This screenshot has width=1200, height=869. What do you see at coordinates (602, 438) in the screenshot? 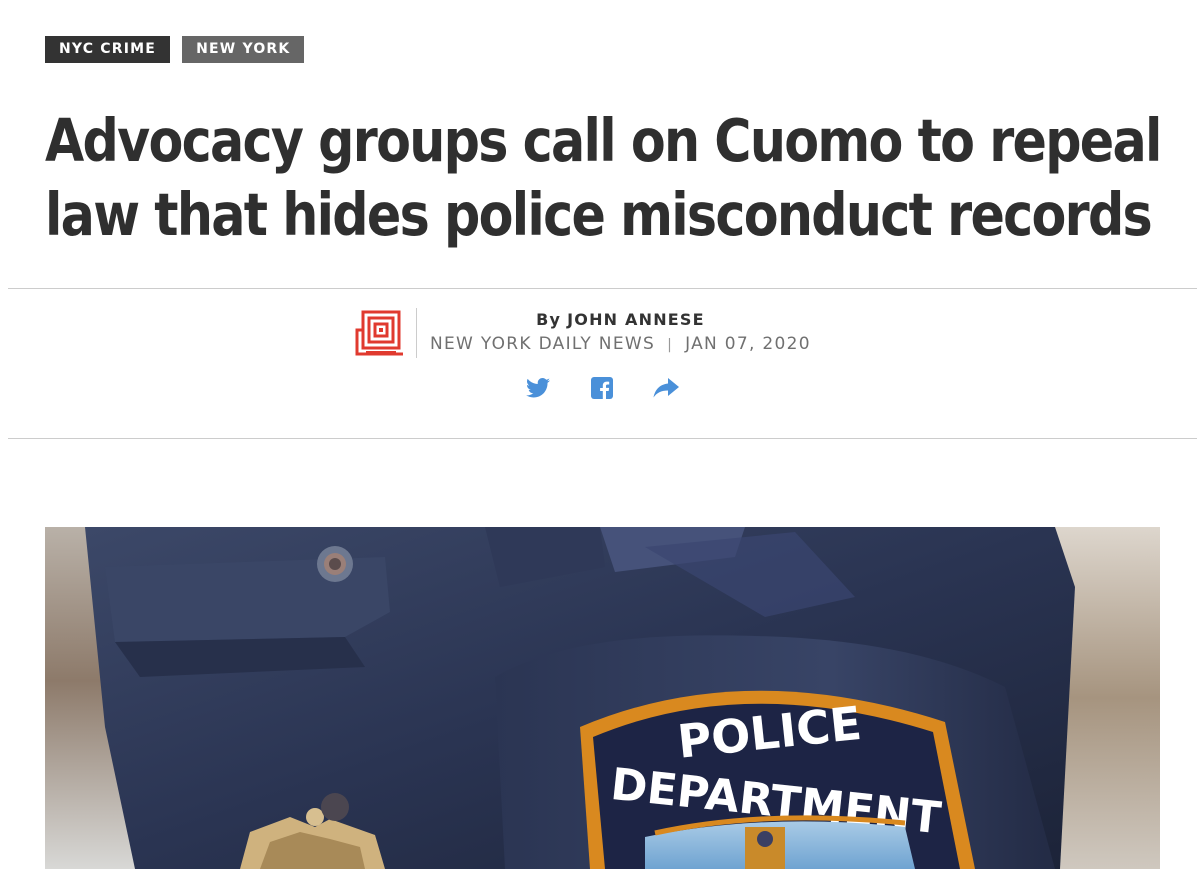
I see `divider-bottom` at bounding box center [602, 438].